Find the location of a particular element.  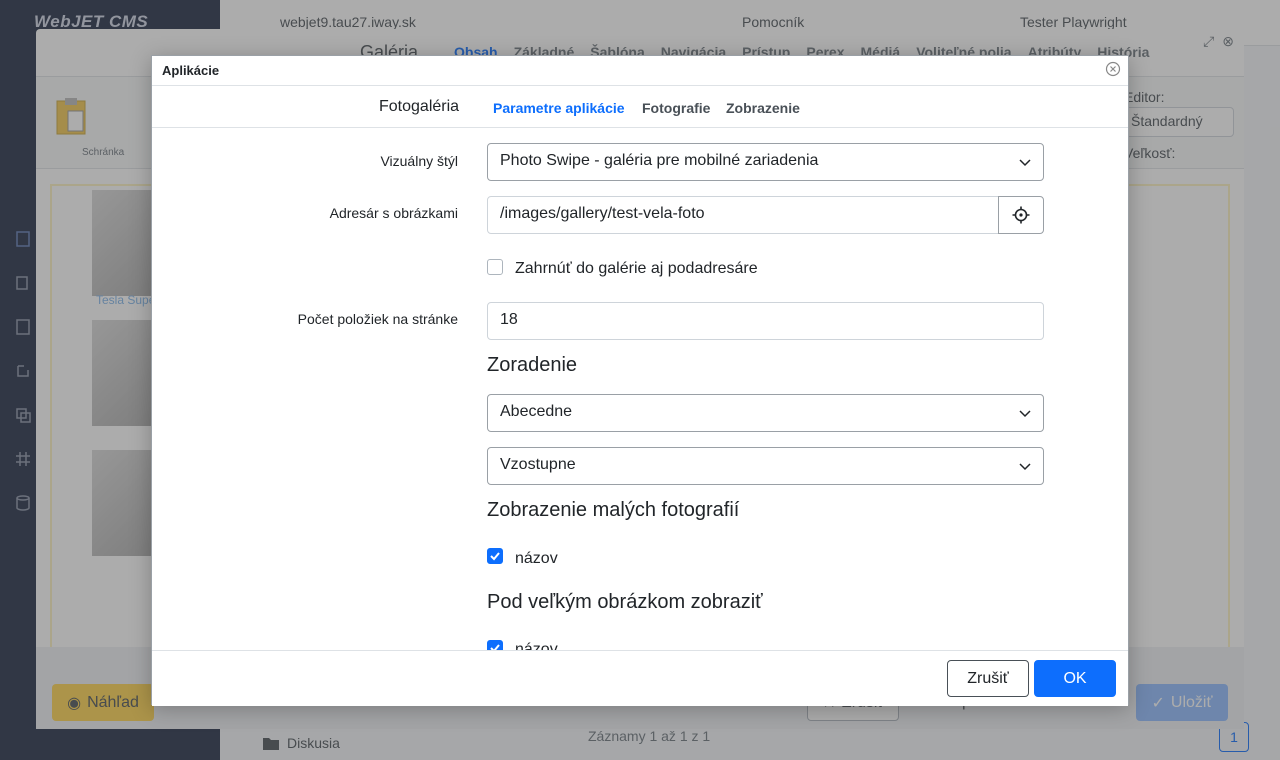

large-name-label: názov is located at coordinates (536, 645).